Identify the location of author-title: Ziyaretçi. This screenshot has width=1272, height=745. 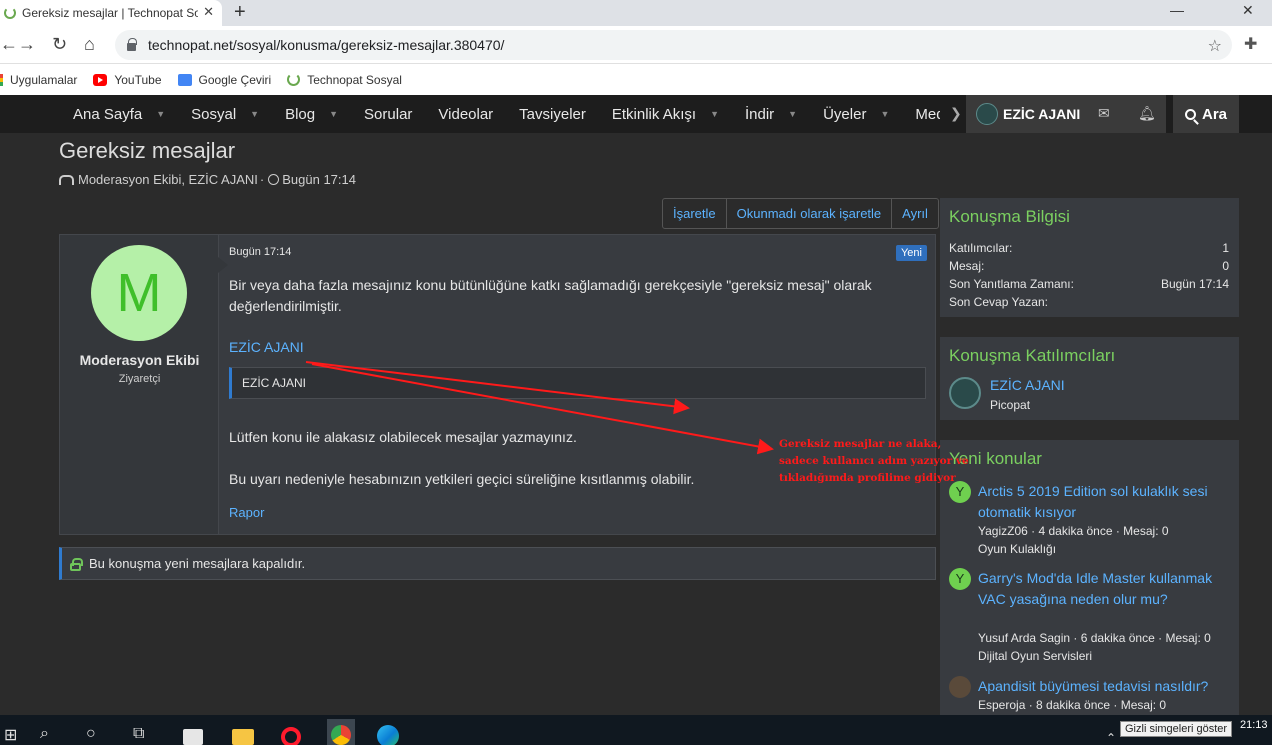
(139, 379).